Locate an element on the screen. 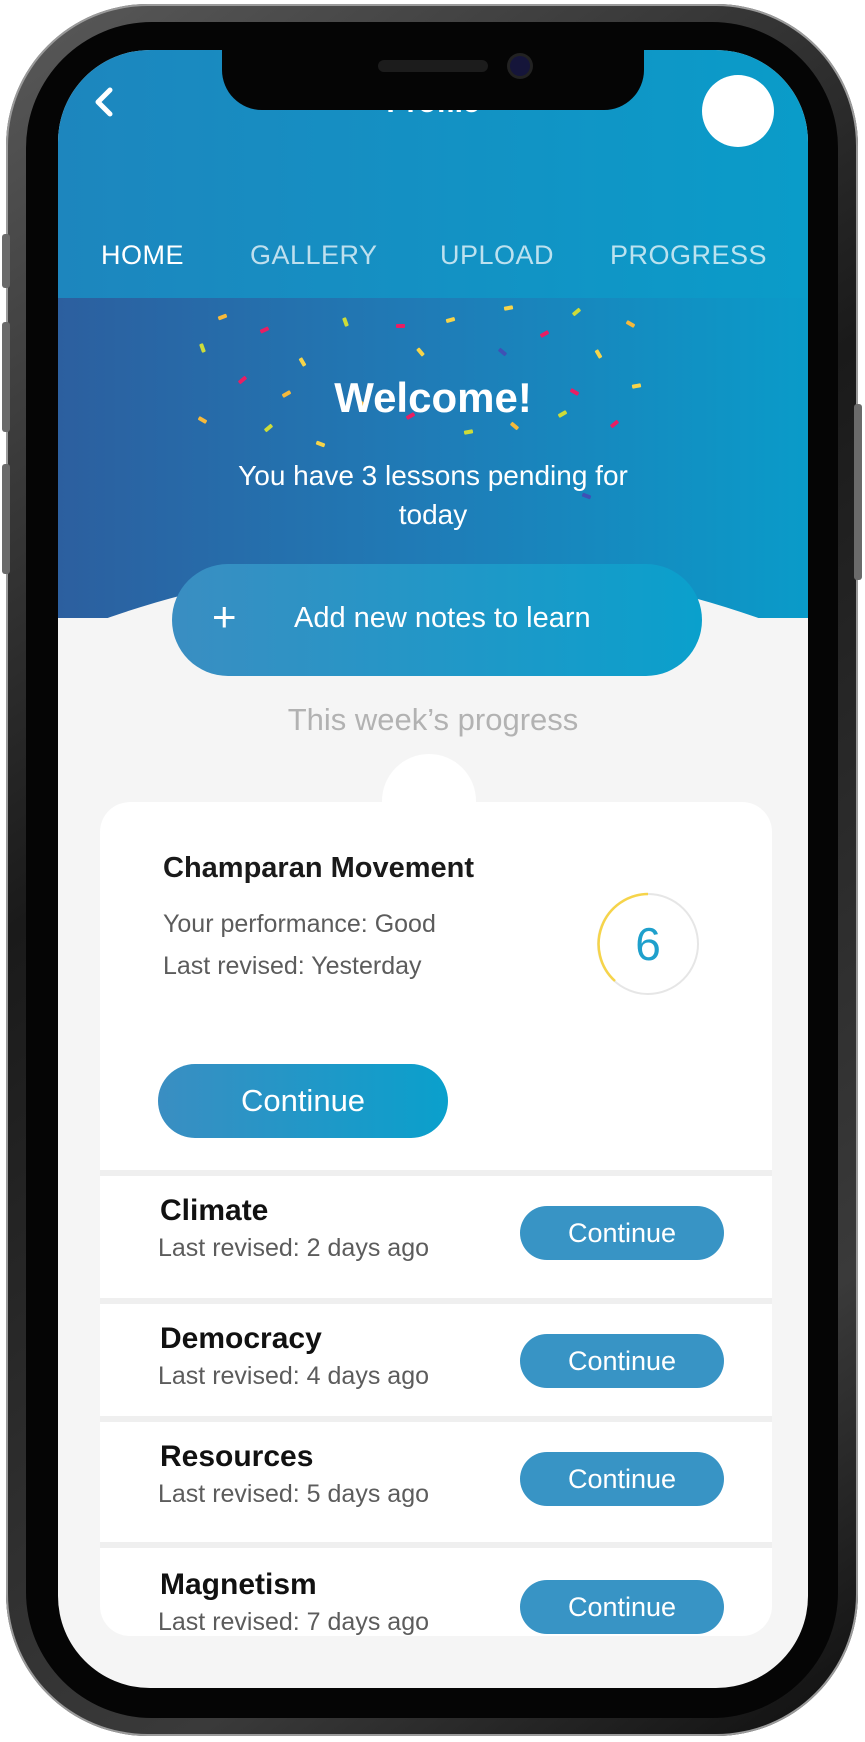  weekly-progress-heading: This week’s progress is located at coordinates (433, 719).